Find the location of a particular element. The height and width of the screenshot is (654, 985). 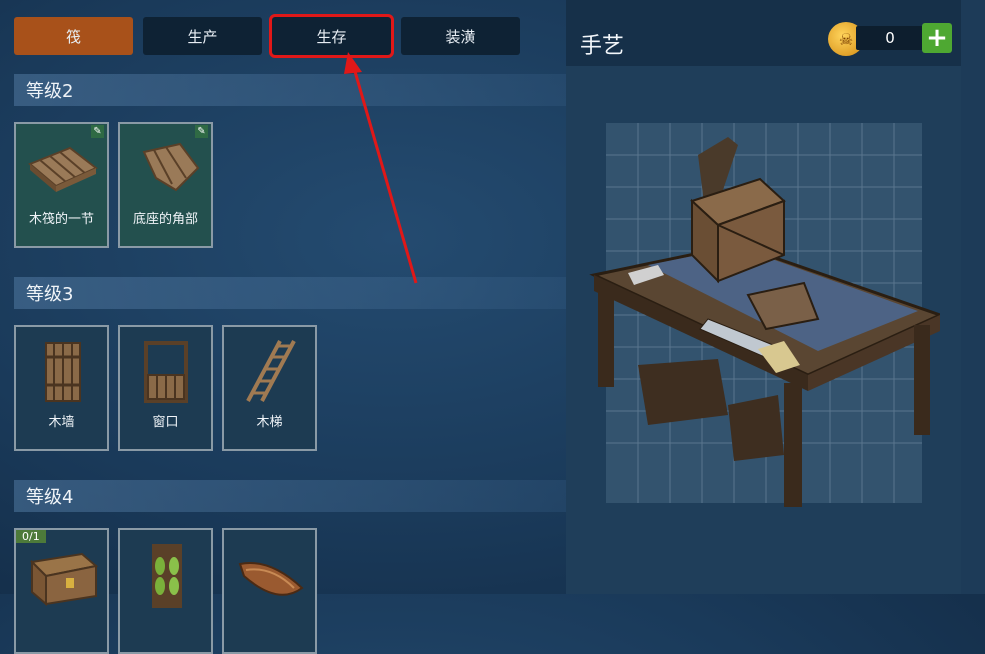

right-edge-panel is located at coordinates (973, 297).